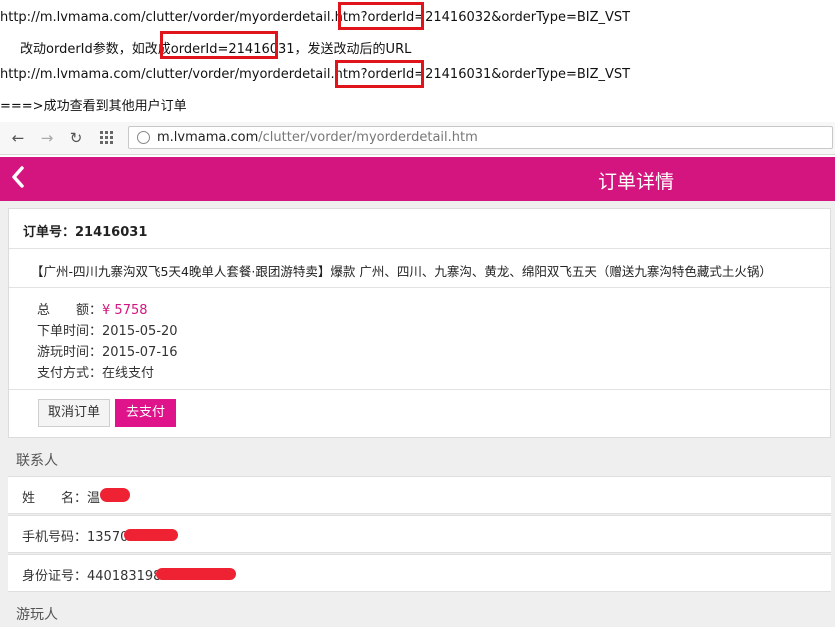  What do you see at coordinates (107, 138) in the screenshot?
I see `apps-grid-icon` at bounding box center [107, 138].